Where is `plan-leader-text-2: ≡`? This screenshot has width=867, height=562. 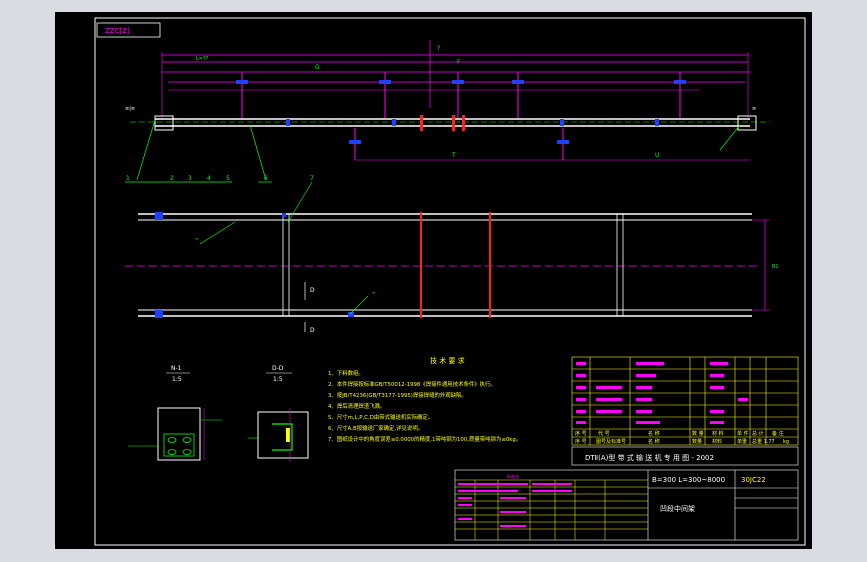 plan-leader-text-2: ≡ is located at coordinates (373, 292).